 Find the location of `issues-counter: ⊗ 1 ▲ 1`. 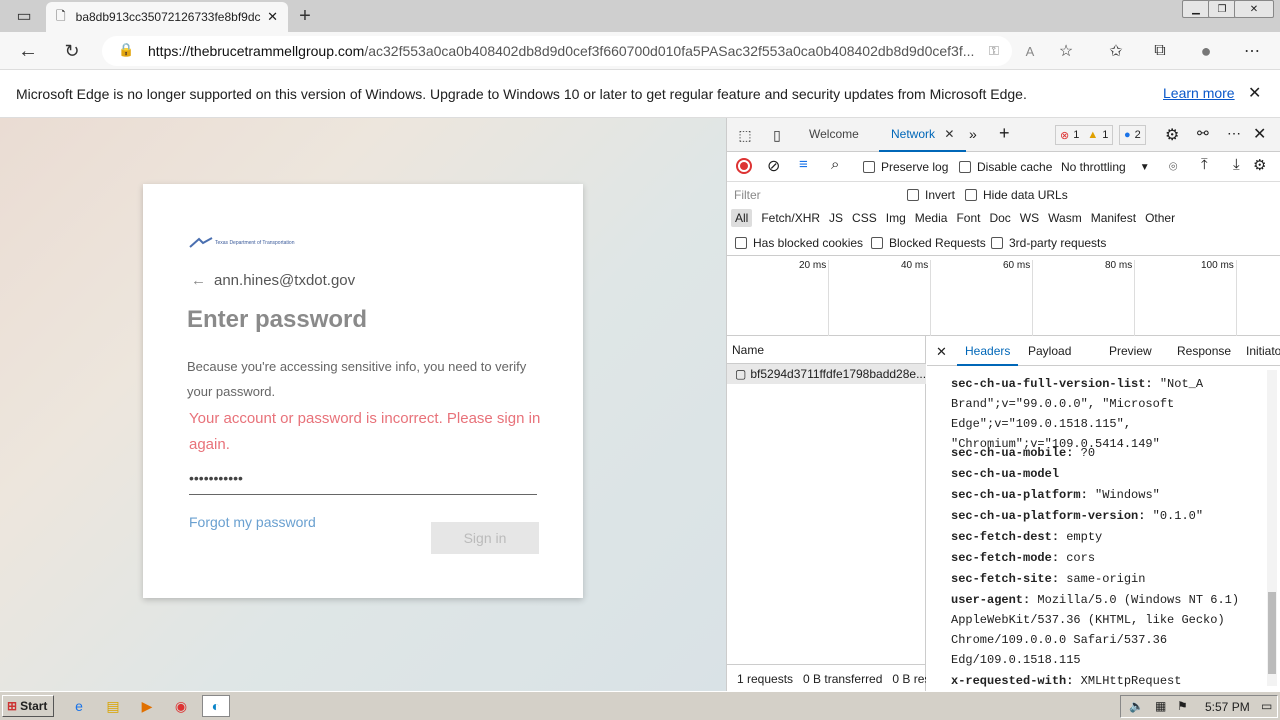

issues-counter: ⊗ 1 ▲ 1 is located at coordinates (1084, 135).